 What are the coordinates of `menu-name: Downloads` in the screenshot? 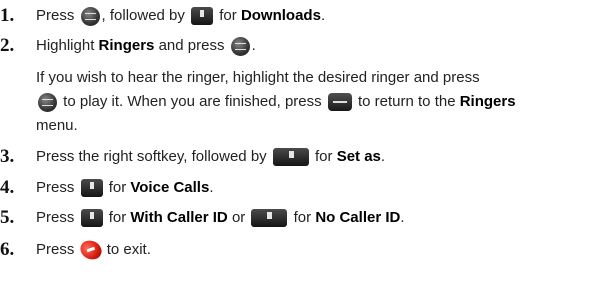 It's located at (280, 15).